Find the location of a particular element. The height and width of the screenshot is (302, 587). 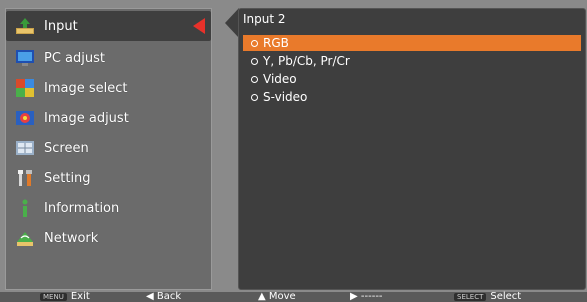

input-arrow-icon is located at coordinates (25, 26).